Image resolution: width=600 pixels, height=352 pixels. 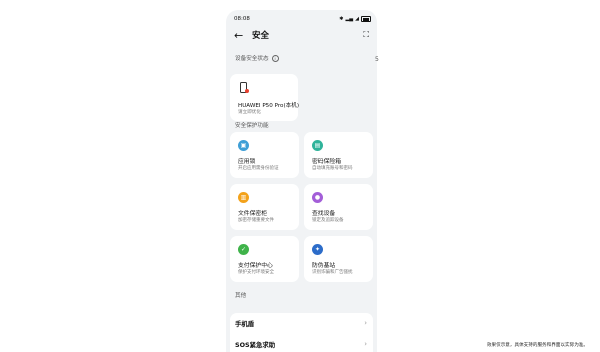 What do you see at coordinates (255, 344) in the screenshot?
I see `list-item-label: SOS紧急求助` at bounding box center [255, 344].